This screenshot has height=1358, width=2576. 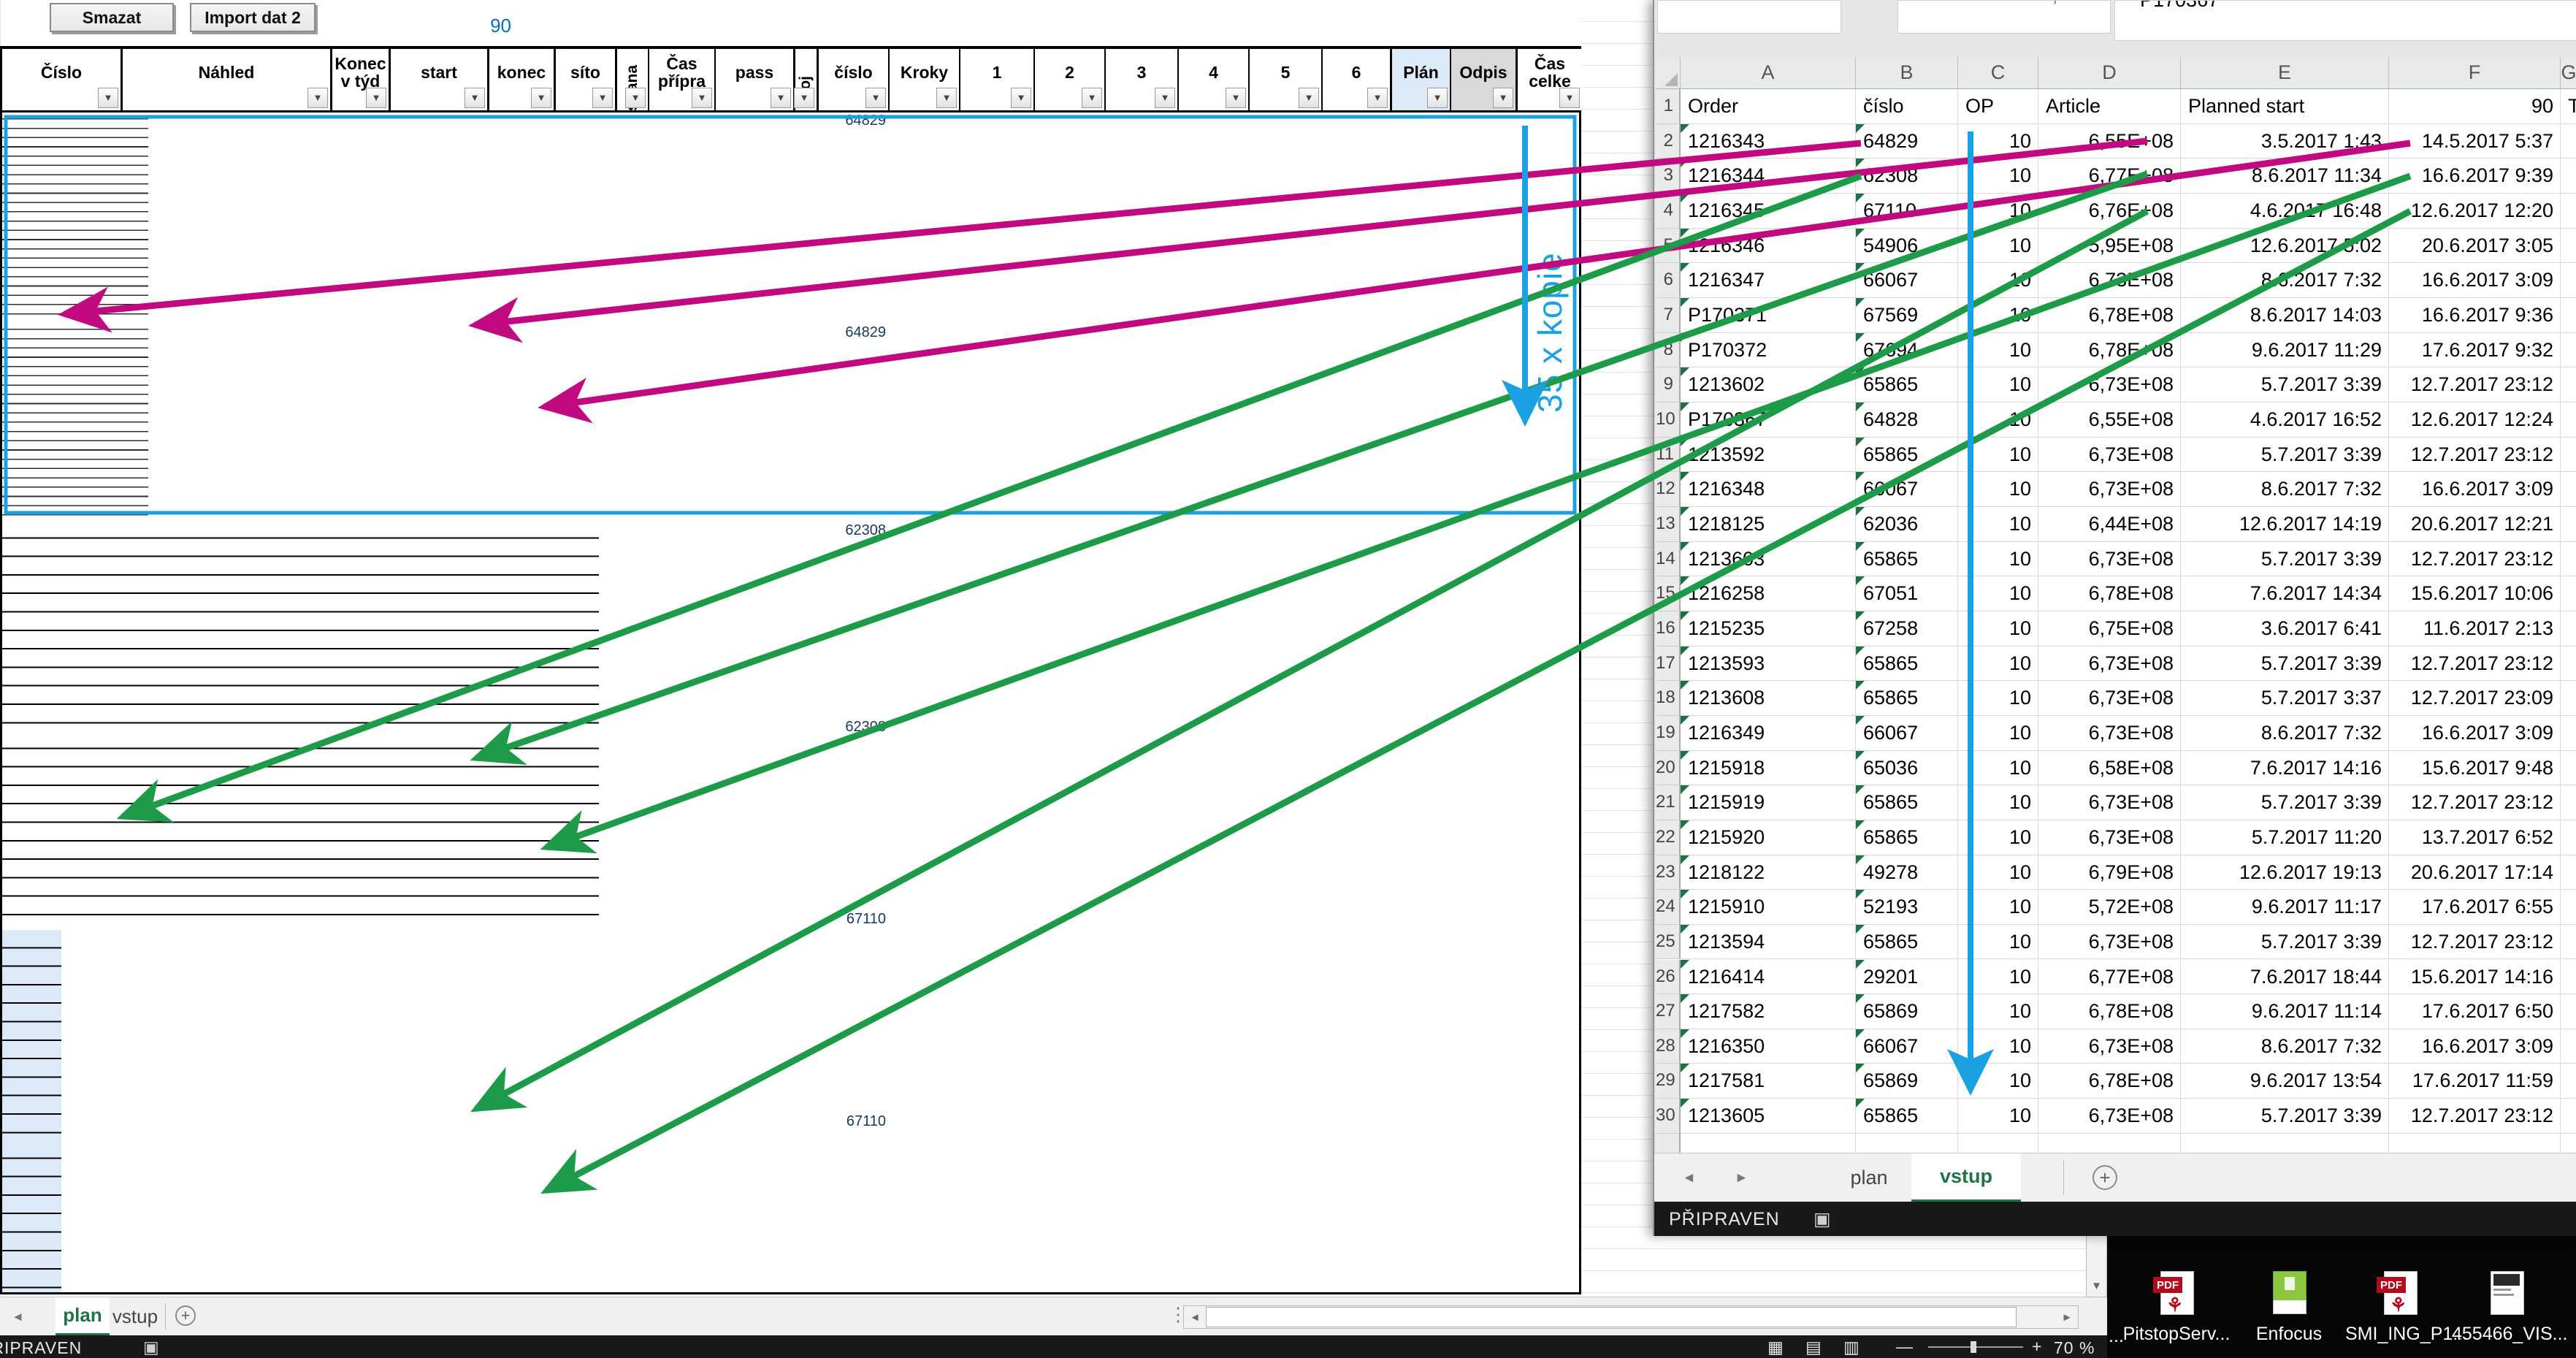 What do you see at coordinates (1907, 837) in the screenshot?
I see `cell: 65865` at bounding box center [1907, 837].